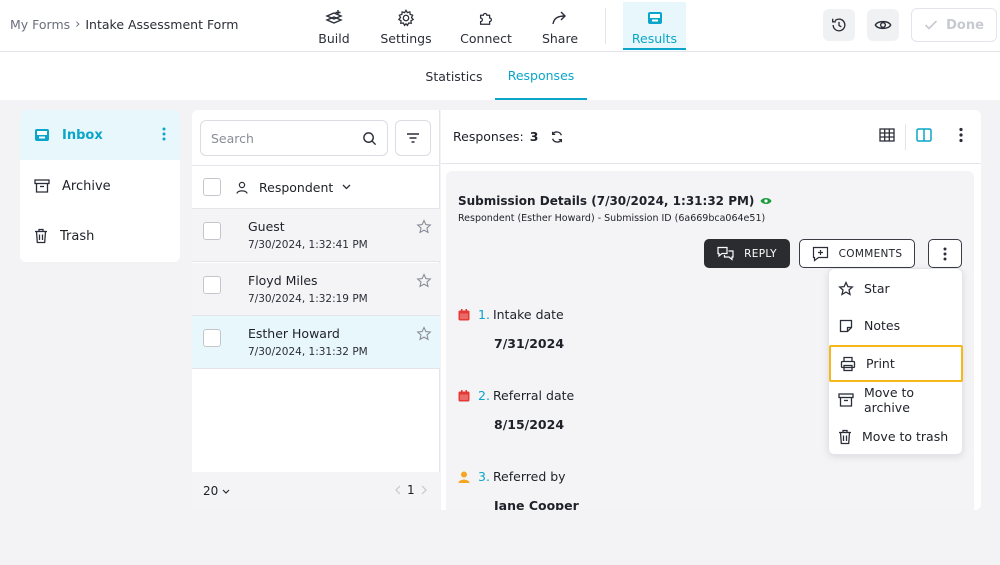  What do you see at coordinates (508, 136) in the screenshot?
I see `responses-count: Responses: 3` at bounding box center [508, 136].